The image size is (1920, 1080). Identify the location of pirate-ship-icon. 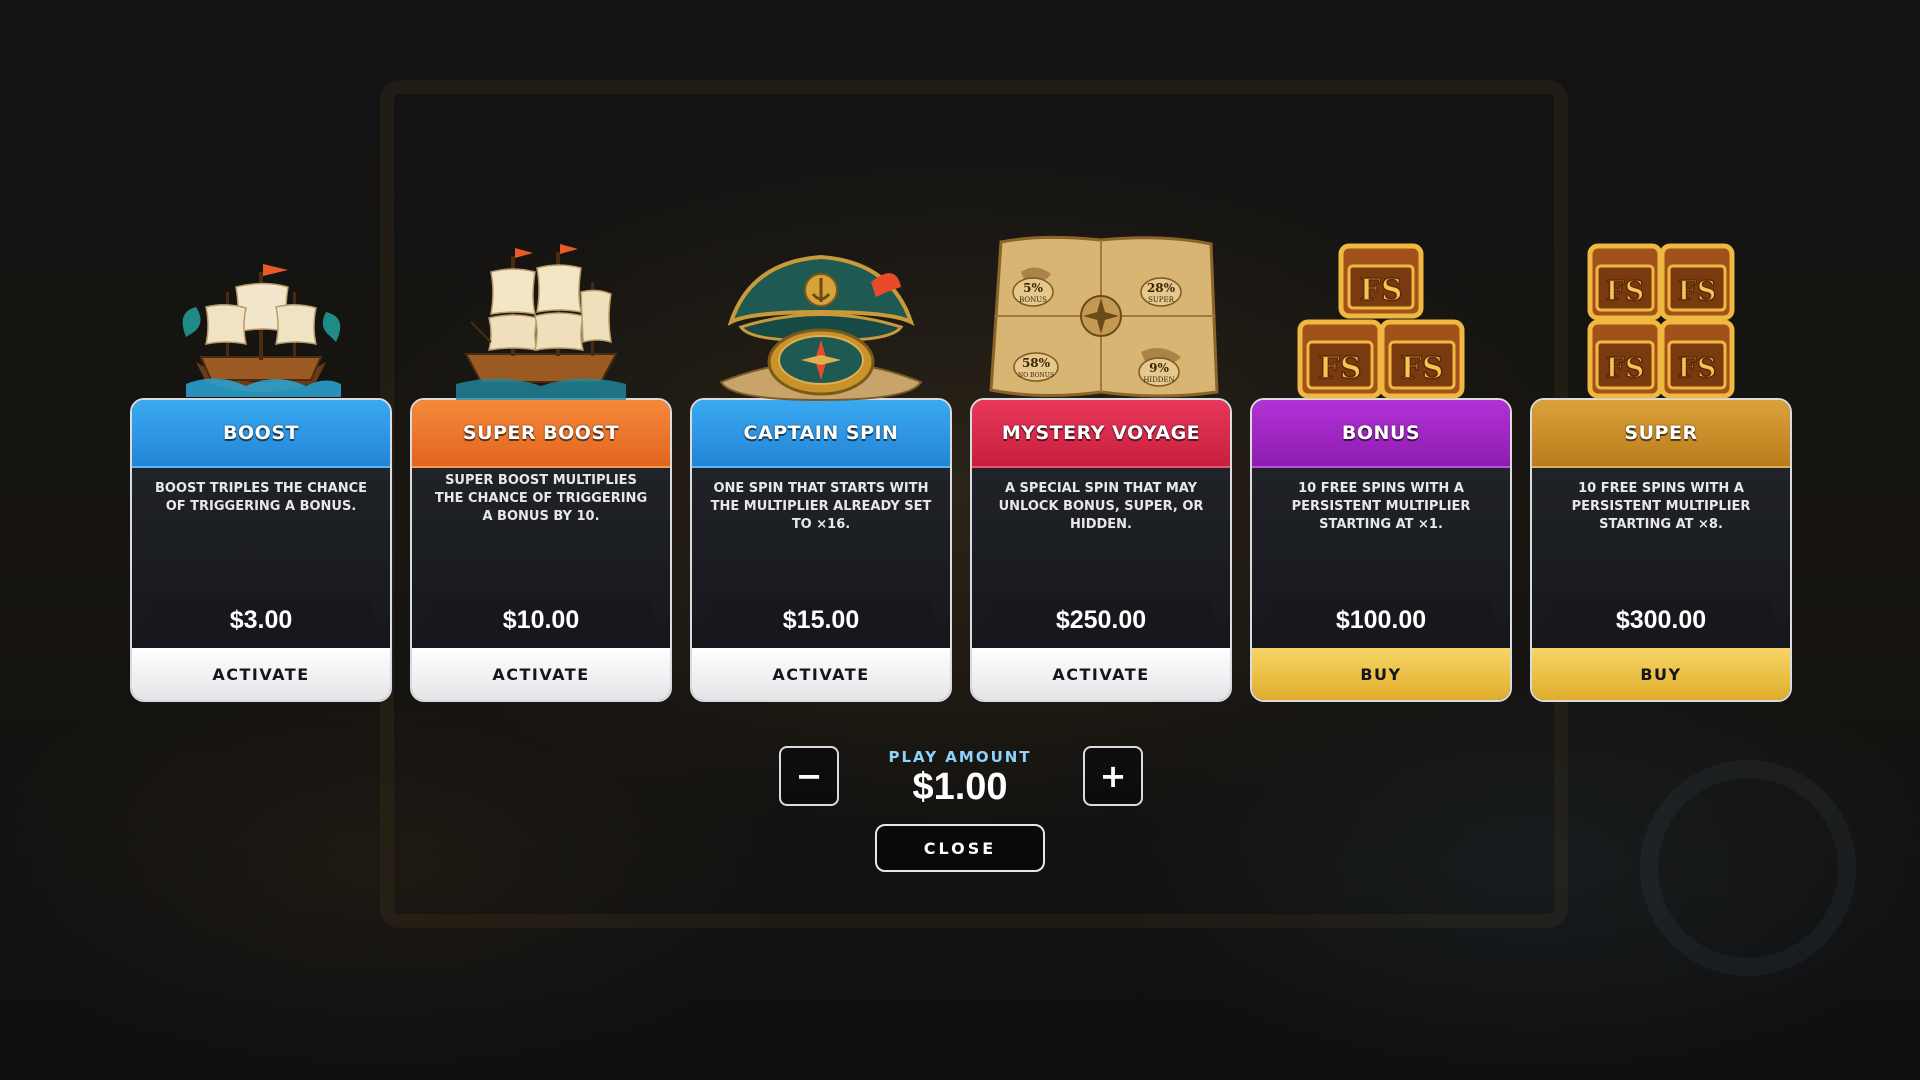
(261, 321).